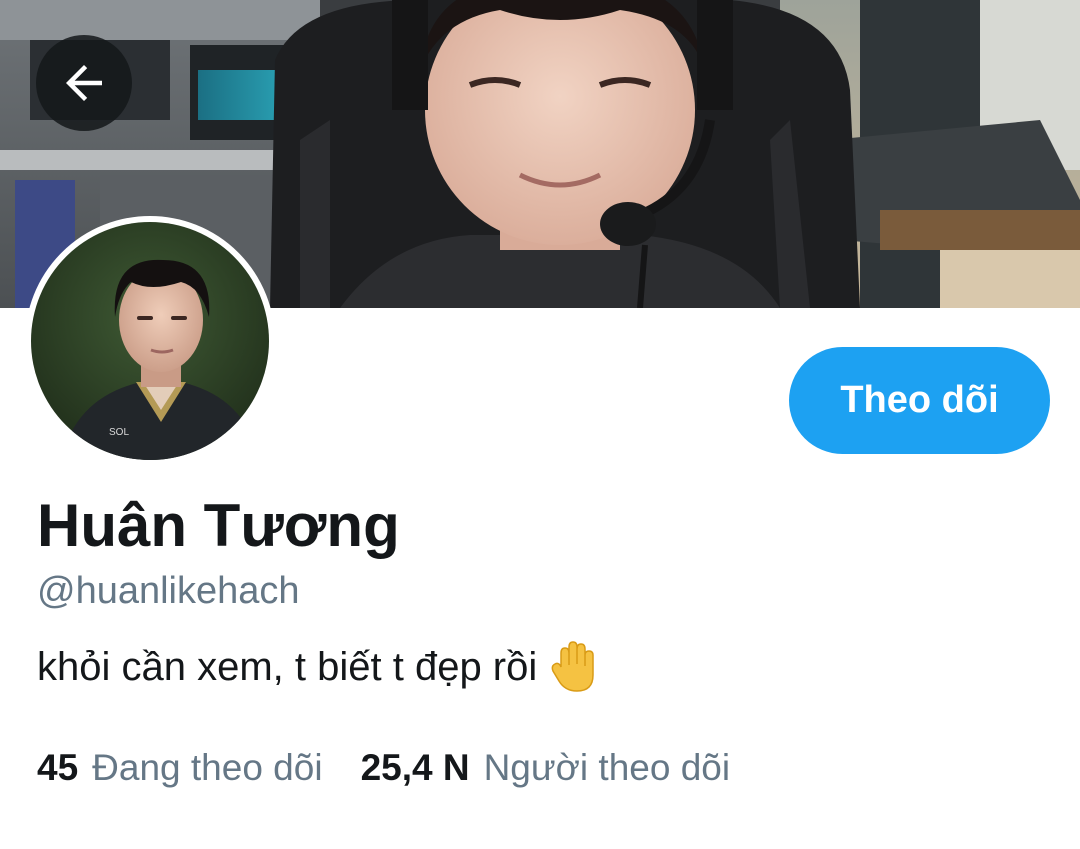 This screenshot has width=1080, height=849. I want to click on svg-text: SOL, so click(119, 432).